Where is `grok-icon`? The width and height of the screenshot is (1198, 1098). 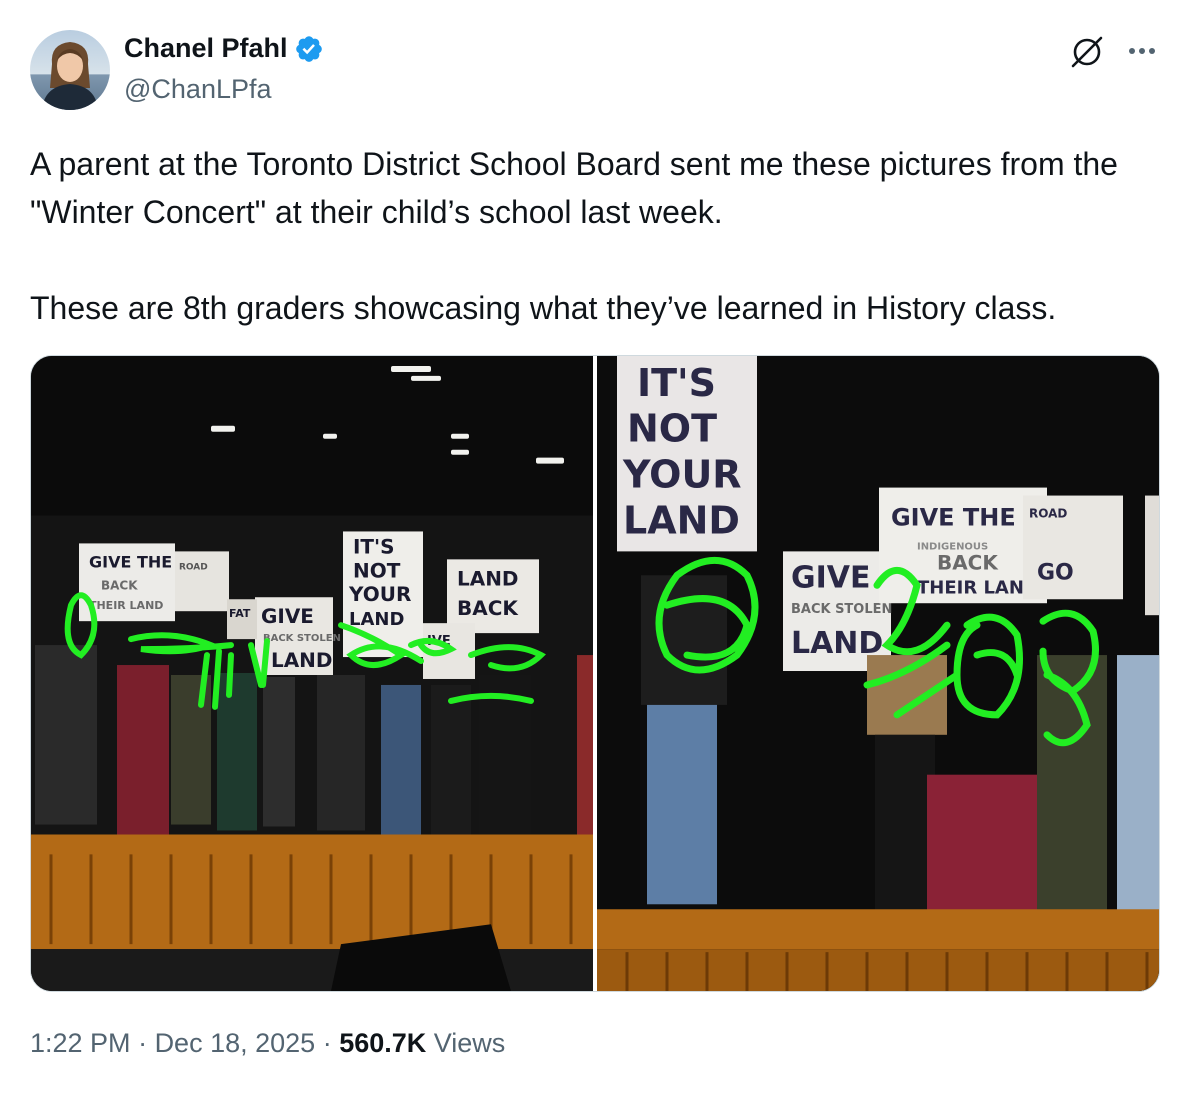
grok-icon is located at coordinates (1087, 52).